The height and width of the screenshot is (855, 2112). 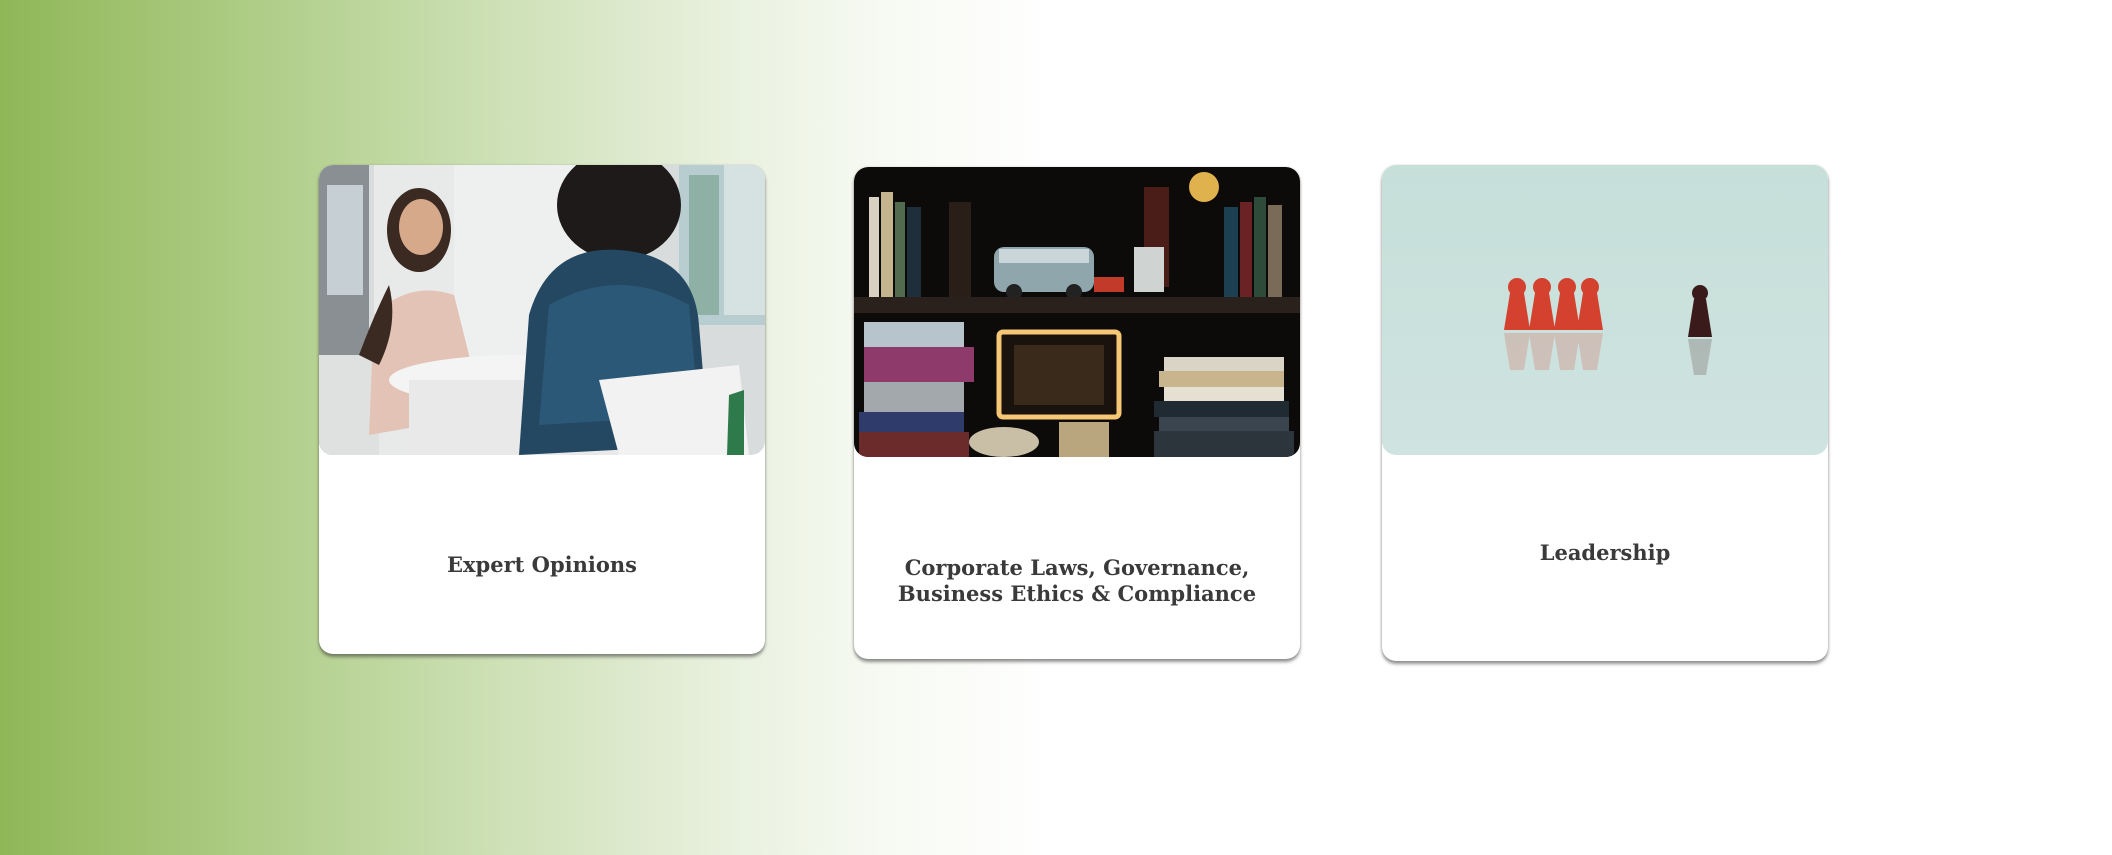 What do you see at coordinates (1605, 310) in the screenshot?
I see `pawns-photo` at bounding box center [1605, 310].